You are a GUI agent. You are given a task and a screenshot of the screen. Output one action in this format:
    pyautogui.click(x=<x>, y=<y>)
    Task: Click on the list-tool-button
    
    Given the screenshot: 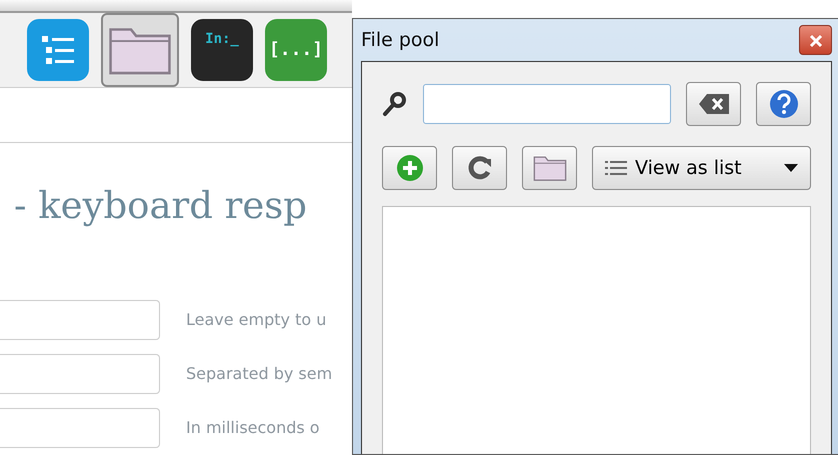 What is the action you would take?
    pyautogui.click(x=58, y=49)
    